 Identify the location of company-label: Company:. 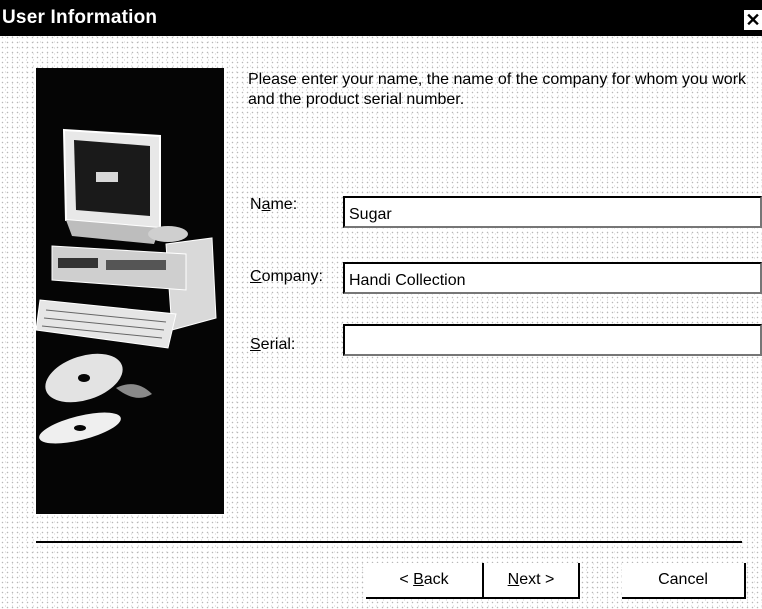
(286, 276).